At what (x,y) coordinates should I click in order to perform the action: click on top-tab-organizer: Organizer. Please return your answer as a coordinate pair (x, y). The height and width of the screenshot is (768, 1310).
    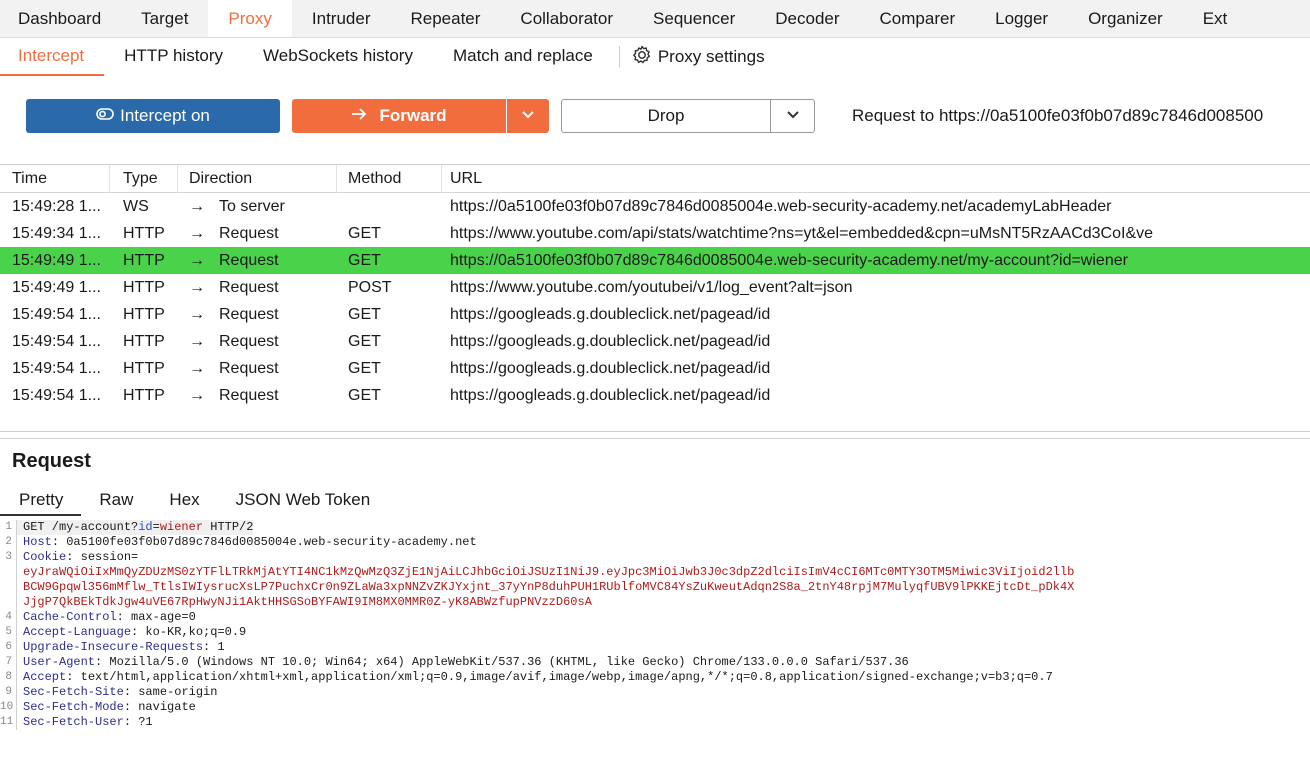
    Looking at the image, I should click on (1125, 18).